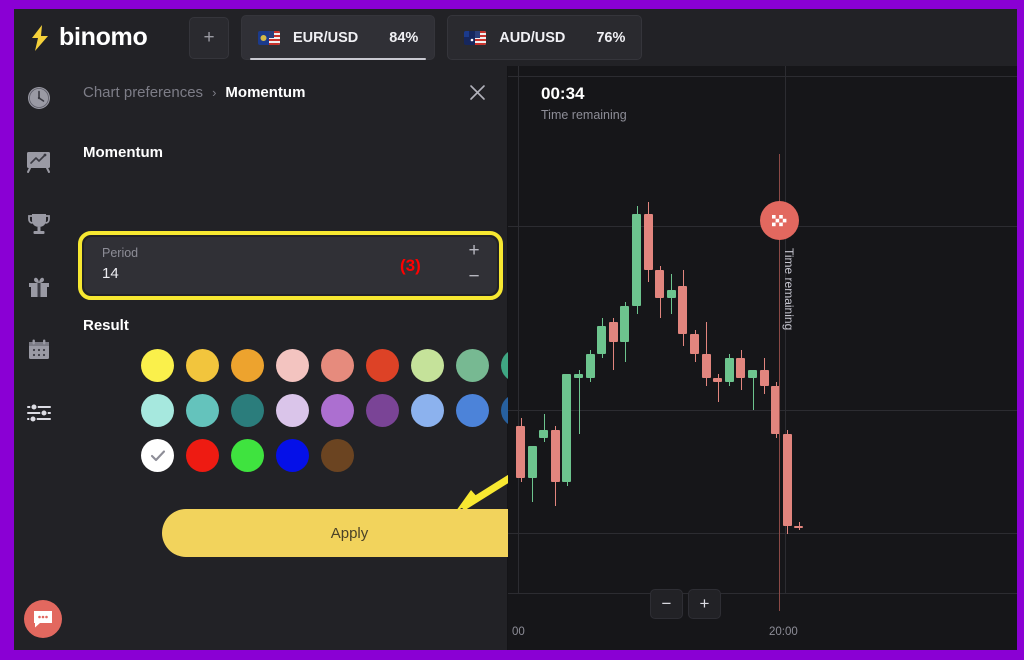 The height and width of the screenshot is (660, 1024). Describe the element at coordinates (410, 265) in the screenshot. I see `step-annotation-3: (3)` at that location.